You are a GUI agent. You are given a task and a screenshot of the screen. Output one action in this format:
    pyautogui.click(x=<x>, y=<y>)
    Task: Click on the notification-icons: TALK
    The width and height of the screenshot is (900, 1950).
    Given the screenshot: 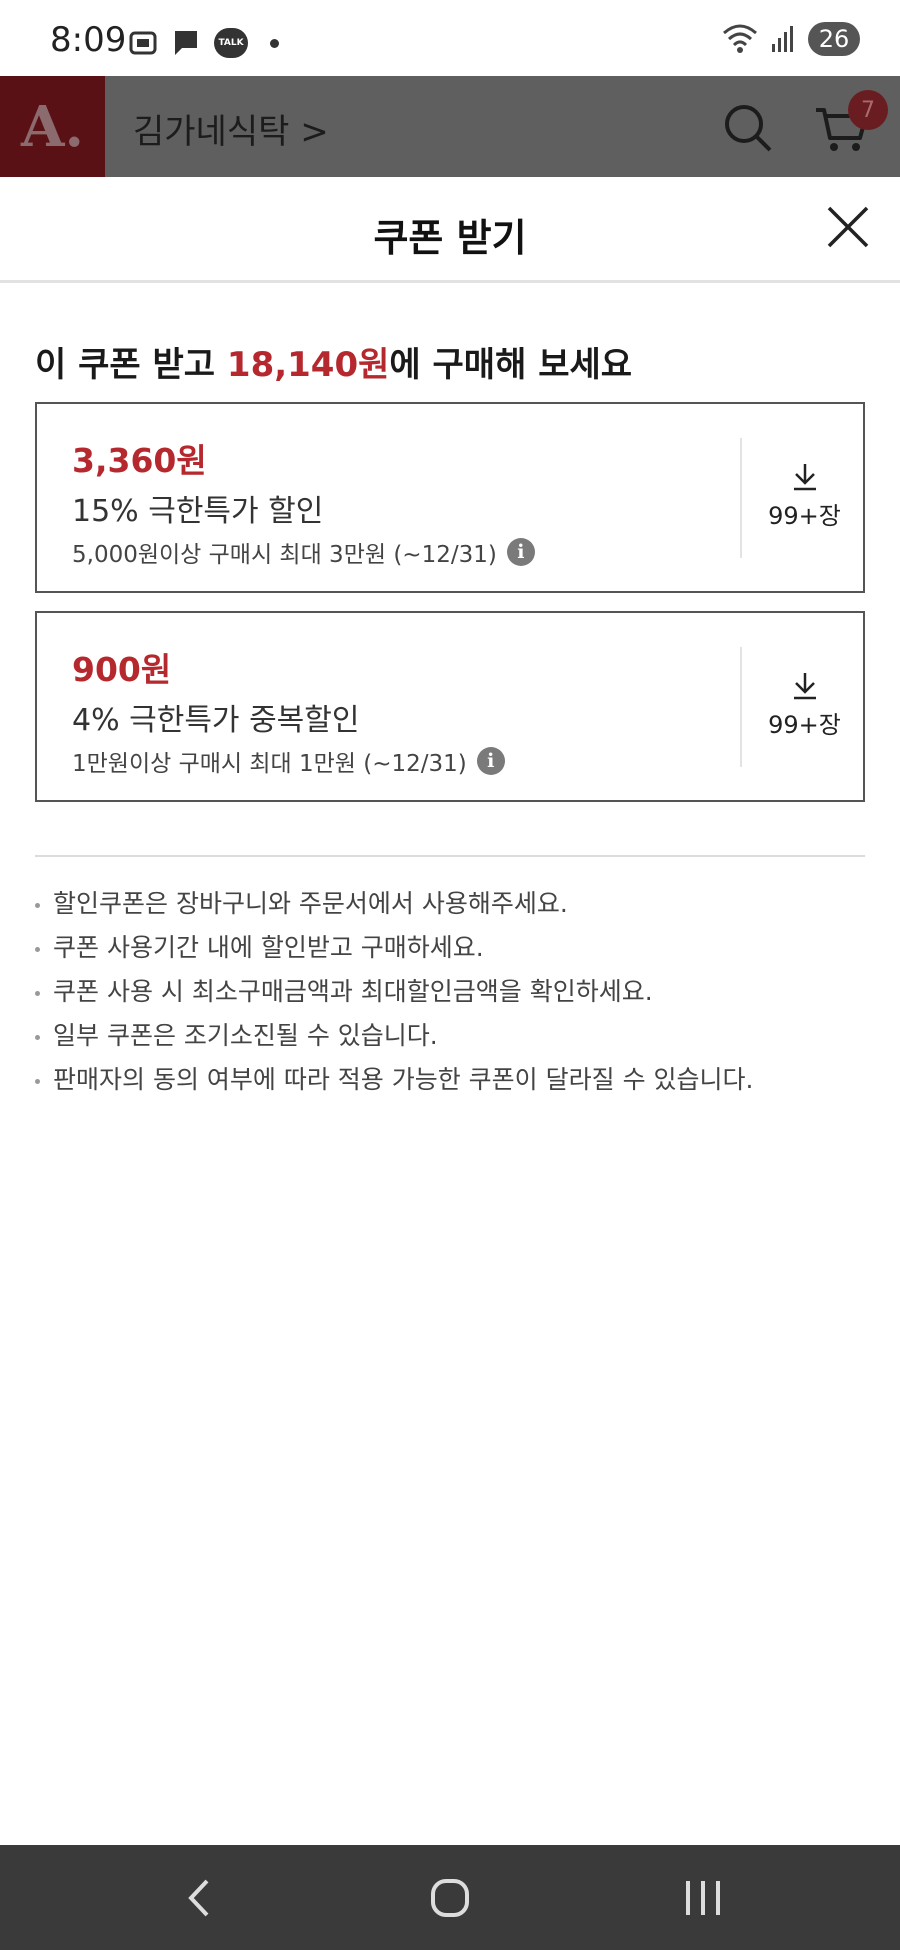 What is the action you would take?
    pyautogui.click(x=203, y=43)
    